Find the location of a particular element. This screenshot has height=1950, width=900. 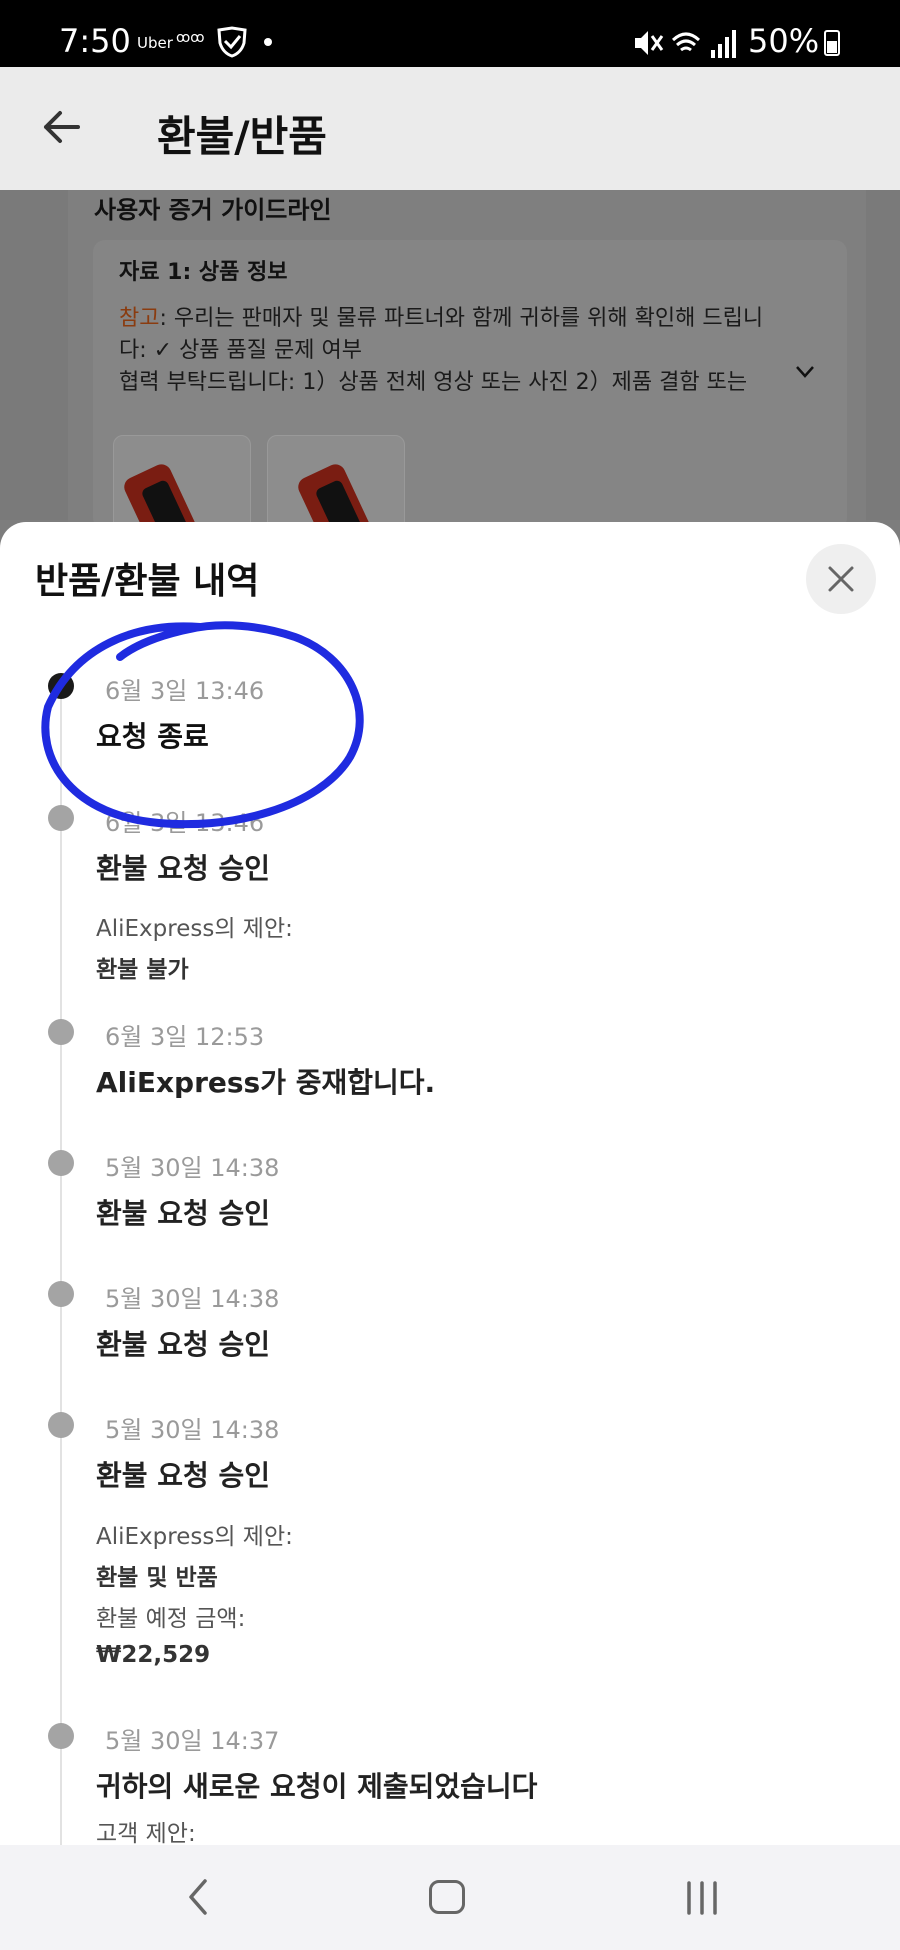

sheet-title: 반품/환불 내역 is located at coordinates (147, 581).